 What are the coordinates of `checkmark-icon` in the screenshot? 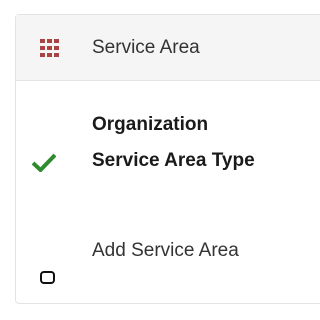 It's located at (44, 162).